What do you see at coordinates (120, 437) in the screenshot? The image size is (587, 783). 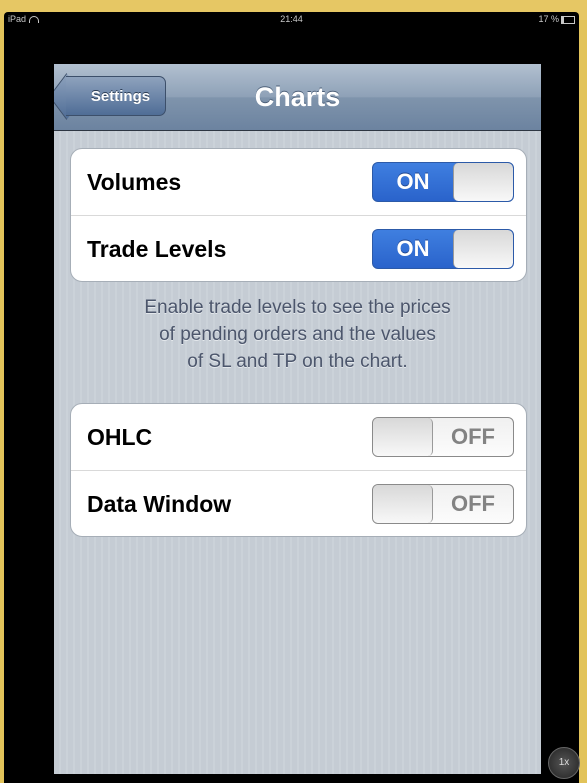 I see `row-label-ohlc: OHLC` at bounding box center [120, 437].